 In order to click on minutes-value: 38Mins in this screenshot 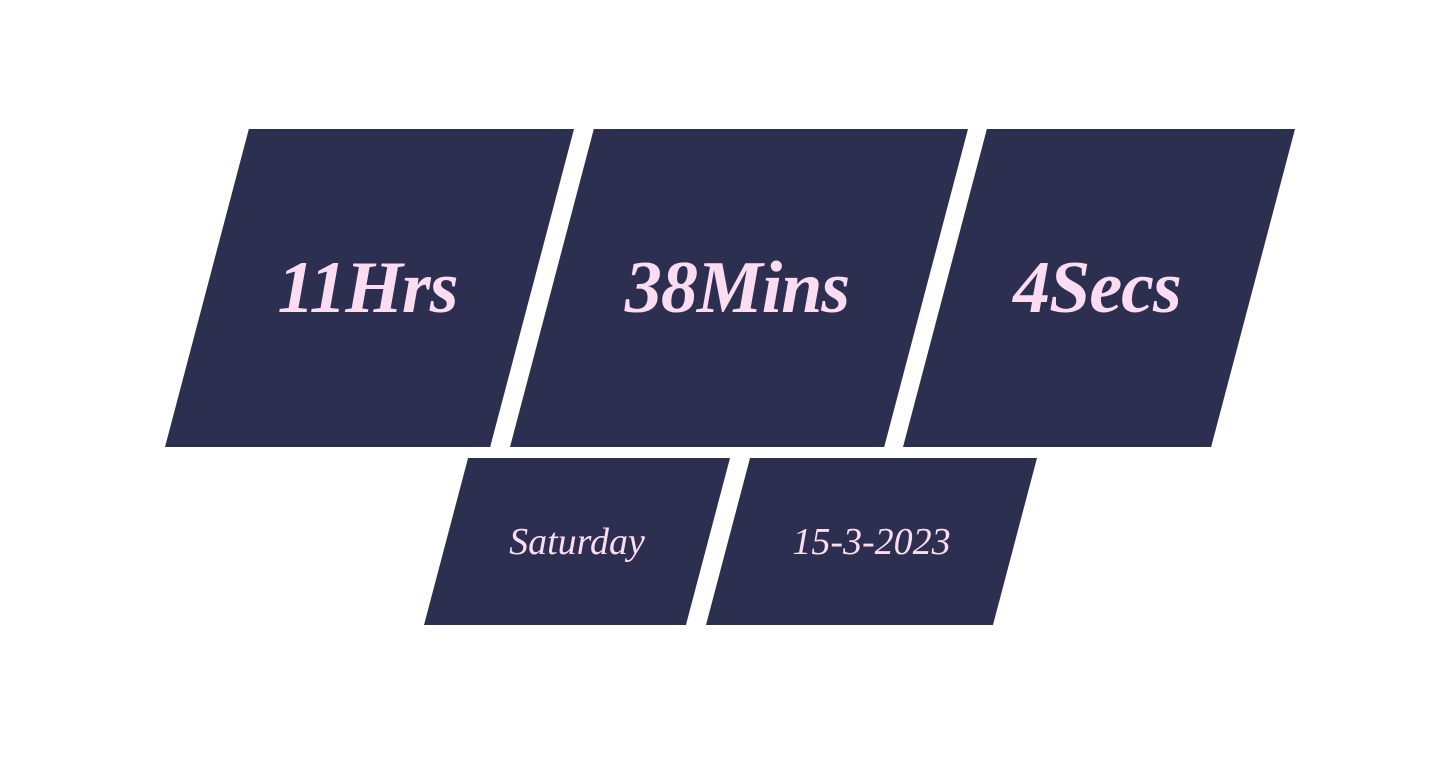, I will do `click(737, 287)`.